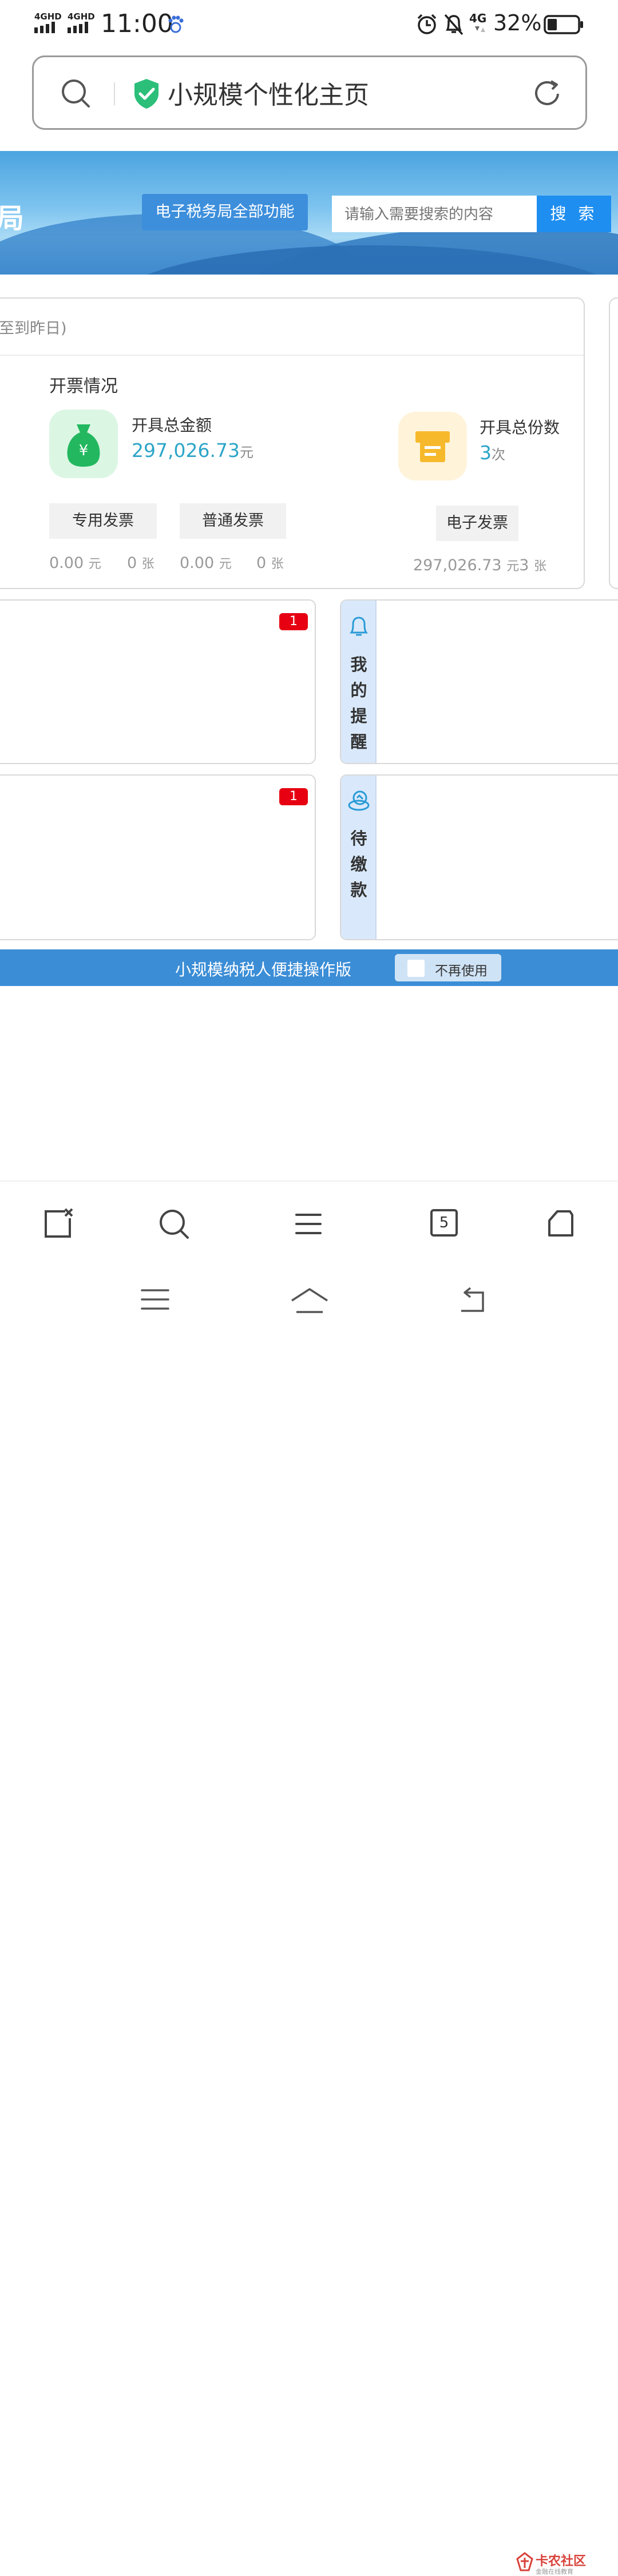 The image size is (618, 2576). What do you see at coordinates (520, 427) in the screenshot?
I see `total-count-label: 开具总份数` at bounding box center [520, 427].